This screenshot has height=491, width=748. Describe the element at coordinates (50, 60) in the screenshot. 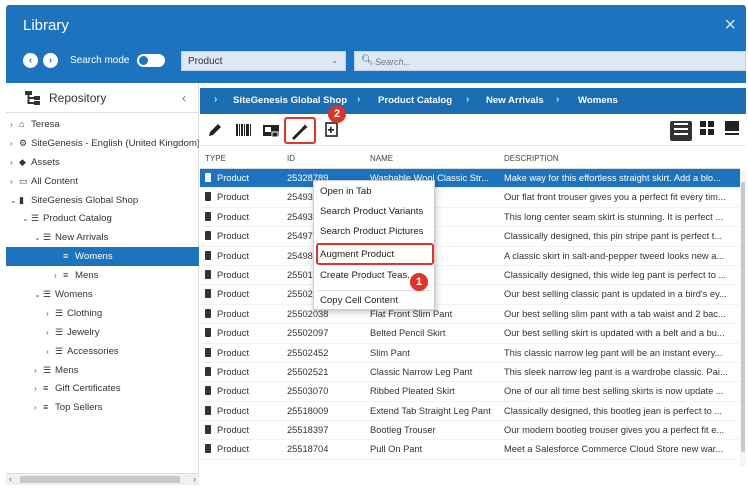

I see `forward-arrow-icon: ›` at that location.